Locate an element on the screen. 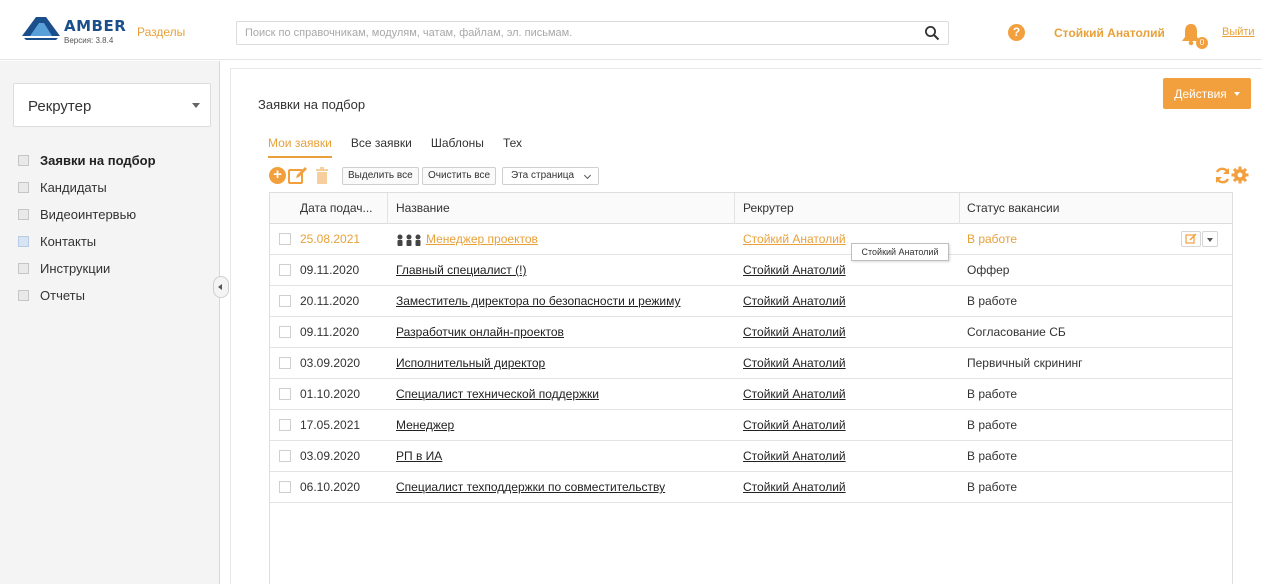 This screenshot has height=584, width=1262. vacancy-link: Специалист технической поддержки is located at coordinates (497, 394).